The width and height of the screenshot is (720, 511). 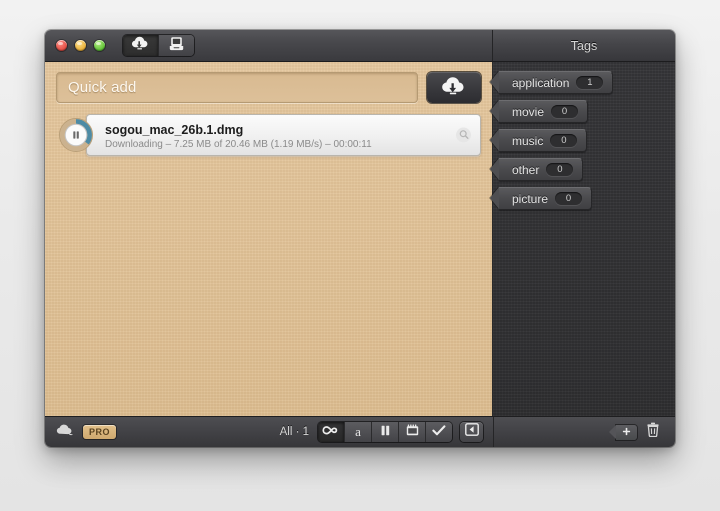 I want to click on filter-paused, so click(x=385, y=432).